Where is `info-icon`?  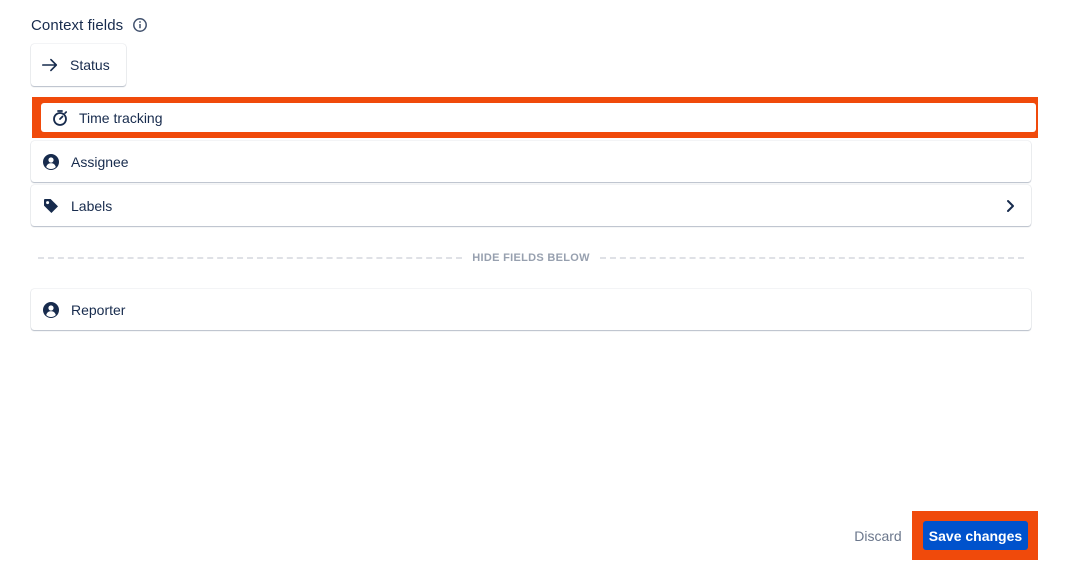 info-icon is located at coordinates (140, 25).